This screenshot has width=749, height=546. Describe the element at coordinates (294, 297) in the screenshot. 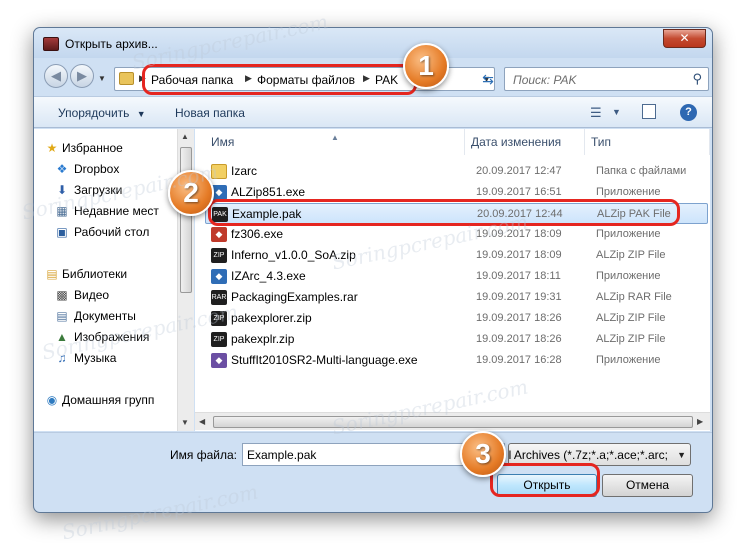

I see `file-name: PackagingExamples.rar` at that location.